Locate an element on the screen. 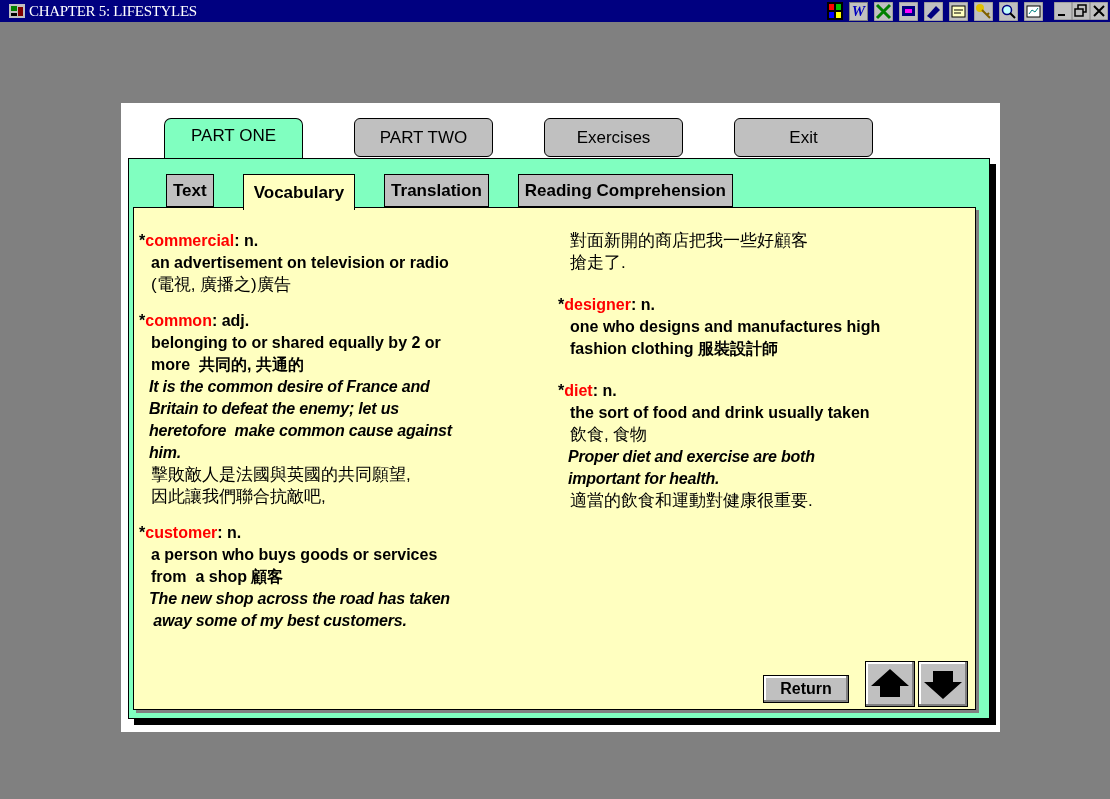 This screenshot has height=799, width=1110. scroll-down-button is located at coordinates (943, 684).